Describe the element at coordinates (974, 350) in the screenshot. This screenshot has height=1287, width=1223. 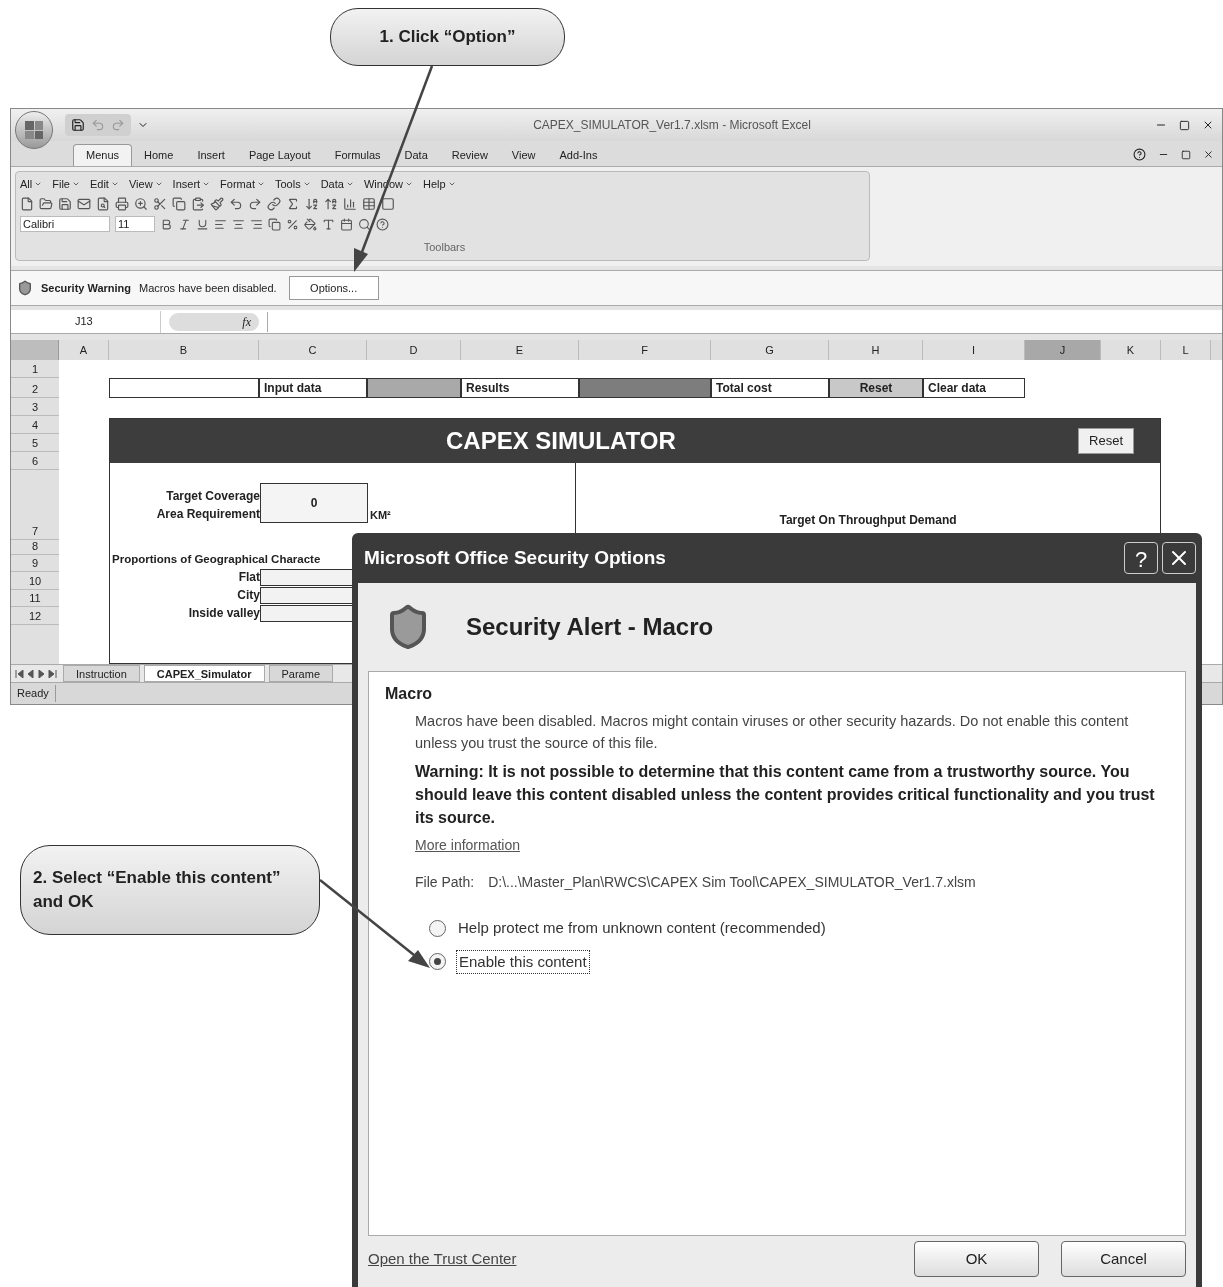
I see `column-header: I` at that location.